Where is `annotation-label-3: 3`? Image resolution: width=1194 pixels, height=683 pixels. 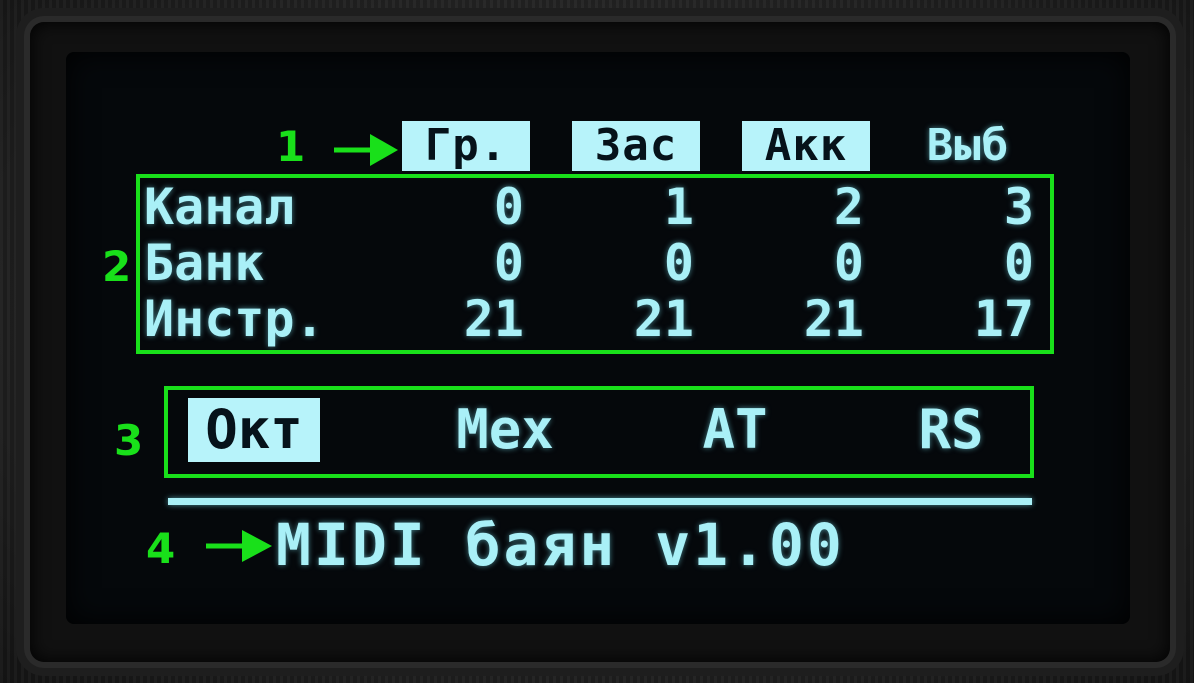 annotation-label-3: 3 is located at coordinates (129, 440).